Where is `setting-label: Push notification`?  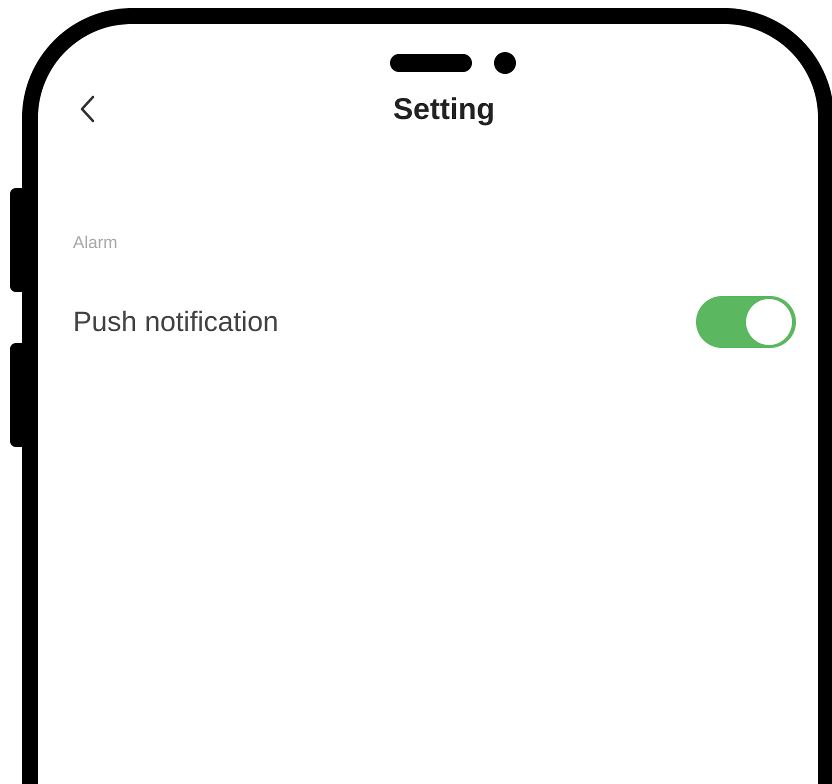
setting-label: Push notification is located at coordinates (175, 321).